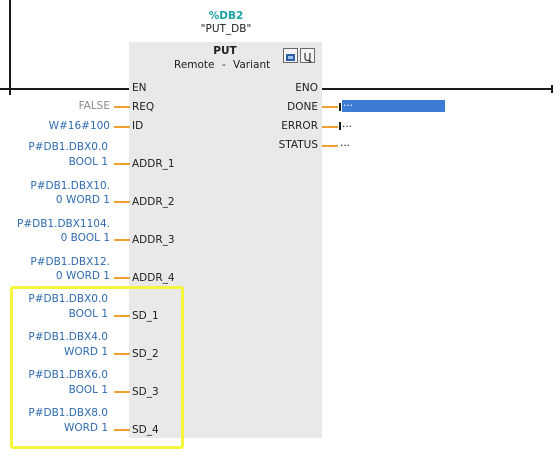  Describe the element at coordinates (57, 224) in the screenshot. I see `operand-addr3-line1: P#DB1.DBX1104.` at that location.